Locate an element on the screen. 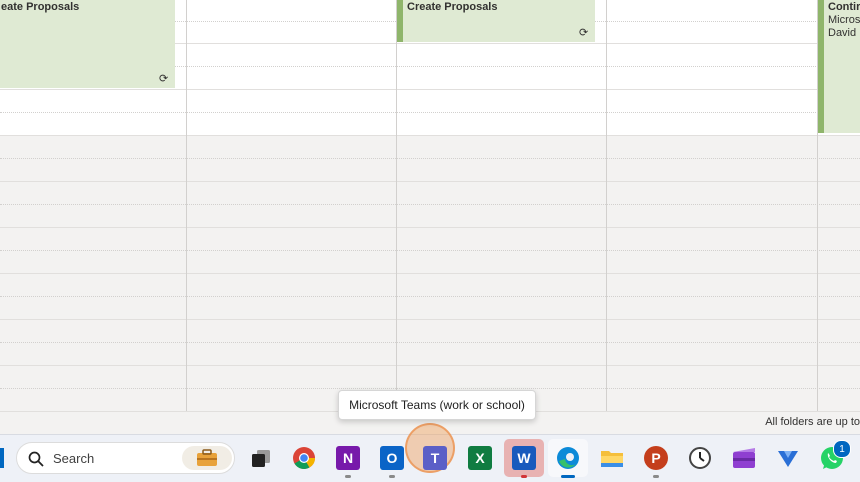 The width and height of the screenshot is (860, 482). edge-icon is located at coordinates (568, 458).